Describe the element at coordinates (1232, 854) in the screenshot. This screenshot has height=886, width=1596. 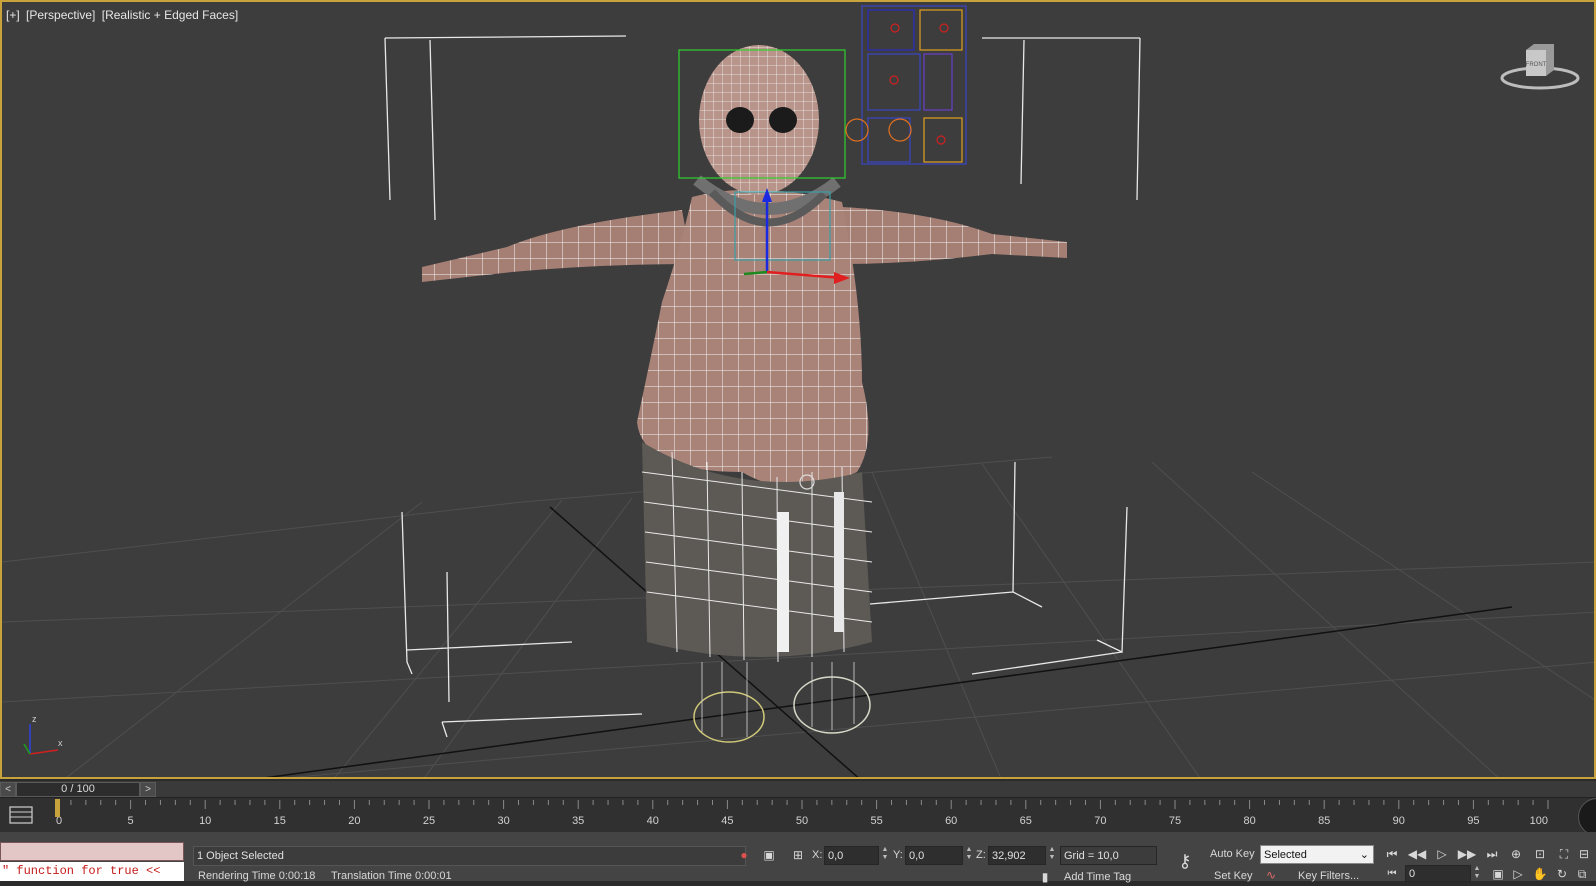
I see `auto-key-button: Auto Key` at that location.